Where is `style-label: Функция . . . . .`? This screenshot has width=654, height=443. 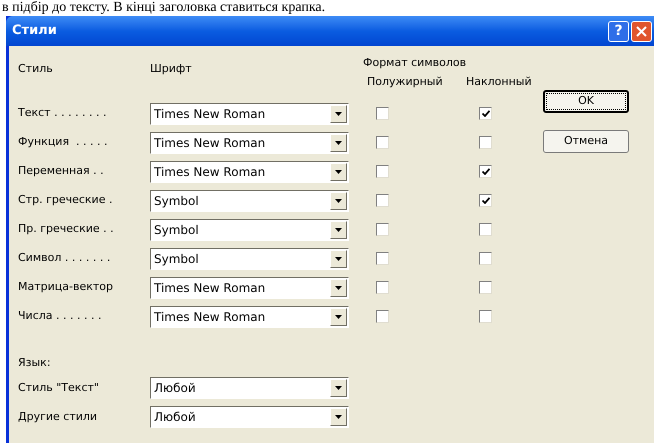 style-label: Функция . . . . . is located at coordinates (63, 142).